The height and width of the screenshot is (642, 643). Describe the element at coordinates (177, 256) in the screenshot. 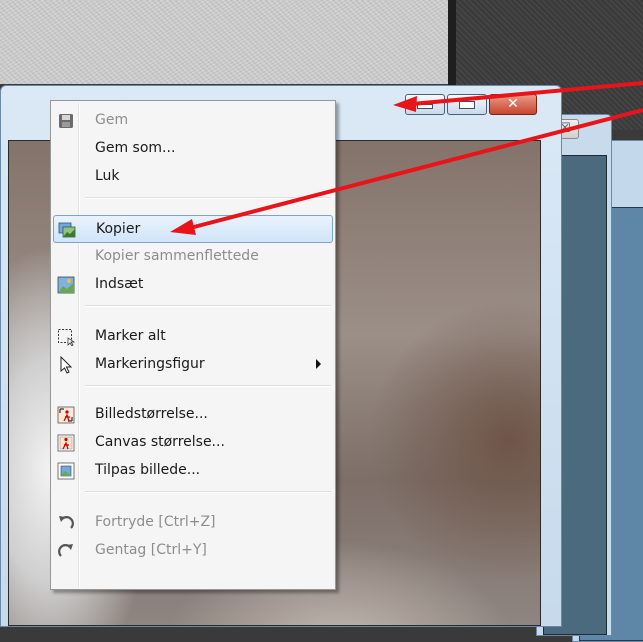

I see `menu-item-label: Kopier sammenflettede` at that location.